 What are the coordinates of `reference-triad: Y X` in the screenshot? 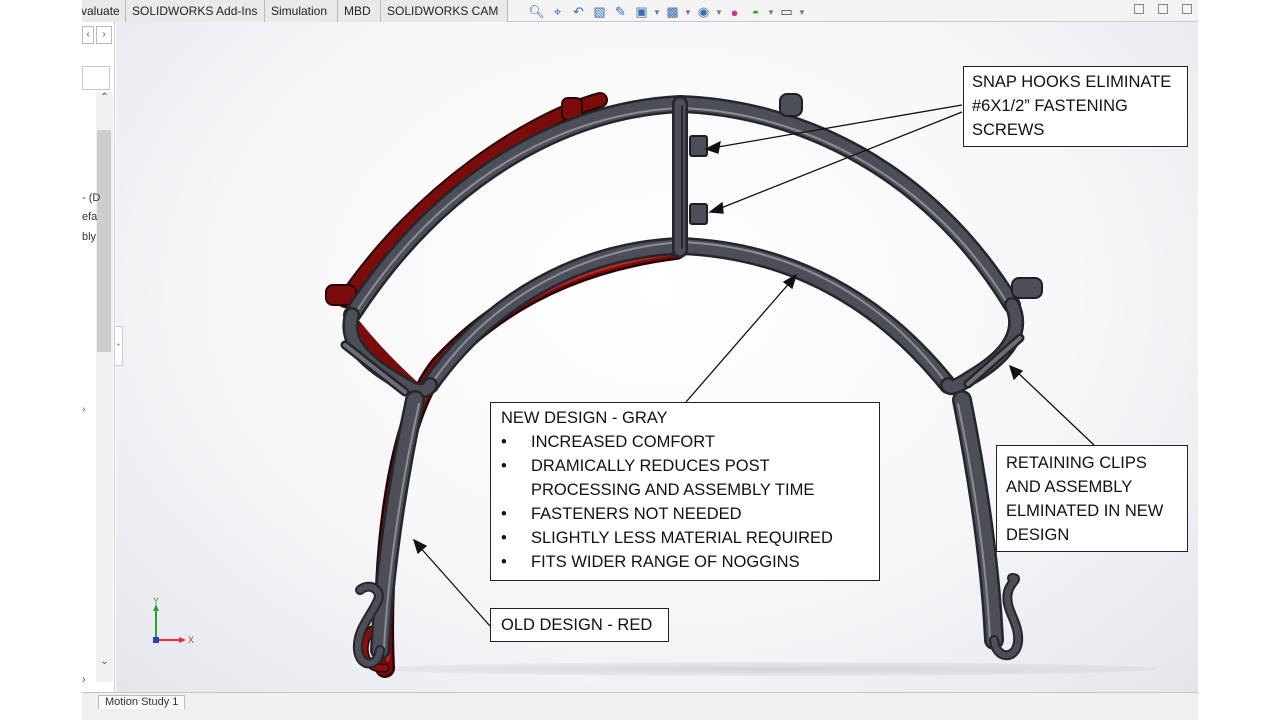 It's located at (173, 620).